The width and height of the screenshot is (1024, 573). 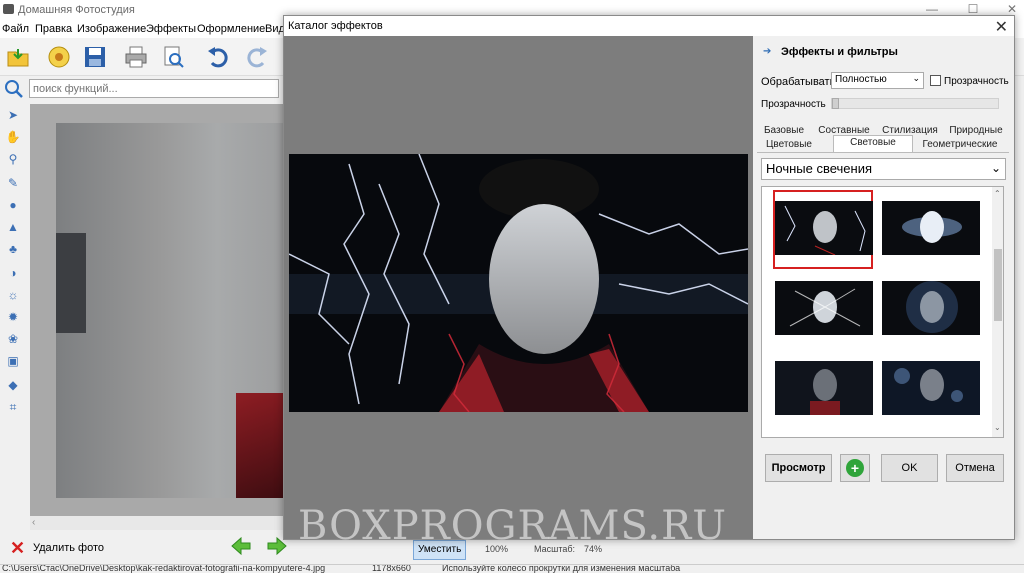 I want to click on effect-select-value: Ночные свечения, so click(x=819, y=168).